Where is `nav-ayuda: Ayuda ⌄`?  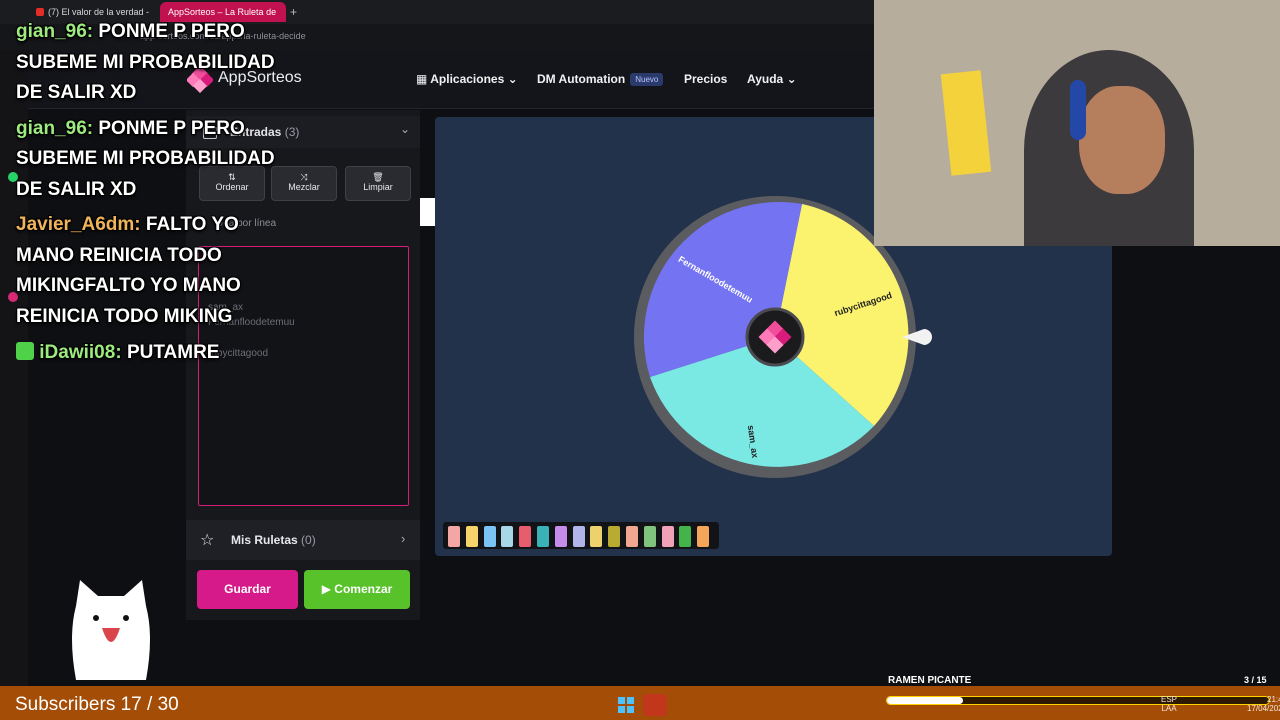
nav-ayuda: Ayuda ⌄ is located at coordinates (772, 79).